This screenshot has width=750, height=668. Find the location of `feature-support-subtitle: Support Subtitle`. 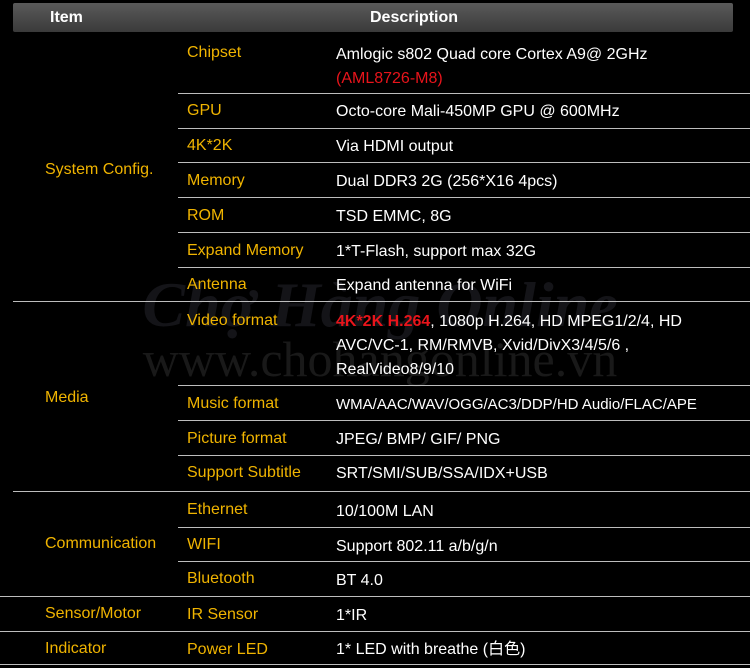

feature-support-subtitle: Support Subtitle is located at coordinates (244, 472).